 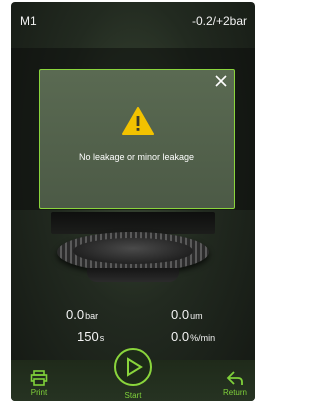 I want to click on pressure-unit: bar, so click(x=92, y=316).